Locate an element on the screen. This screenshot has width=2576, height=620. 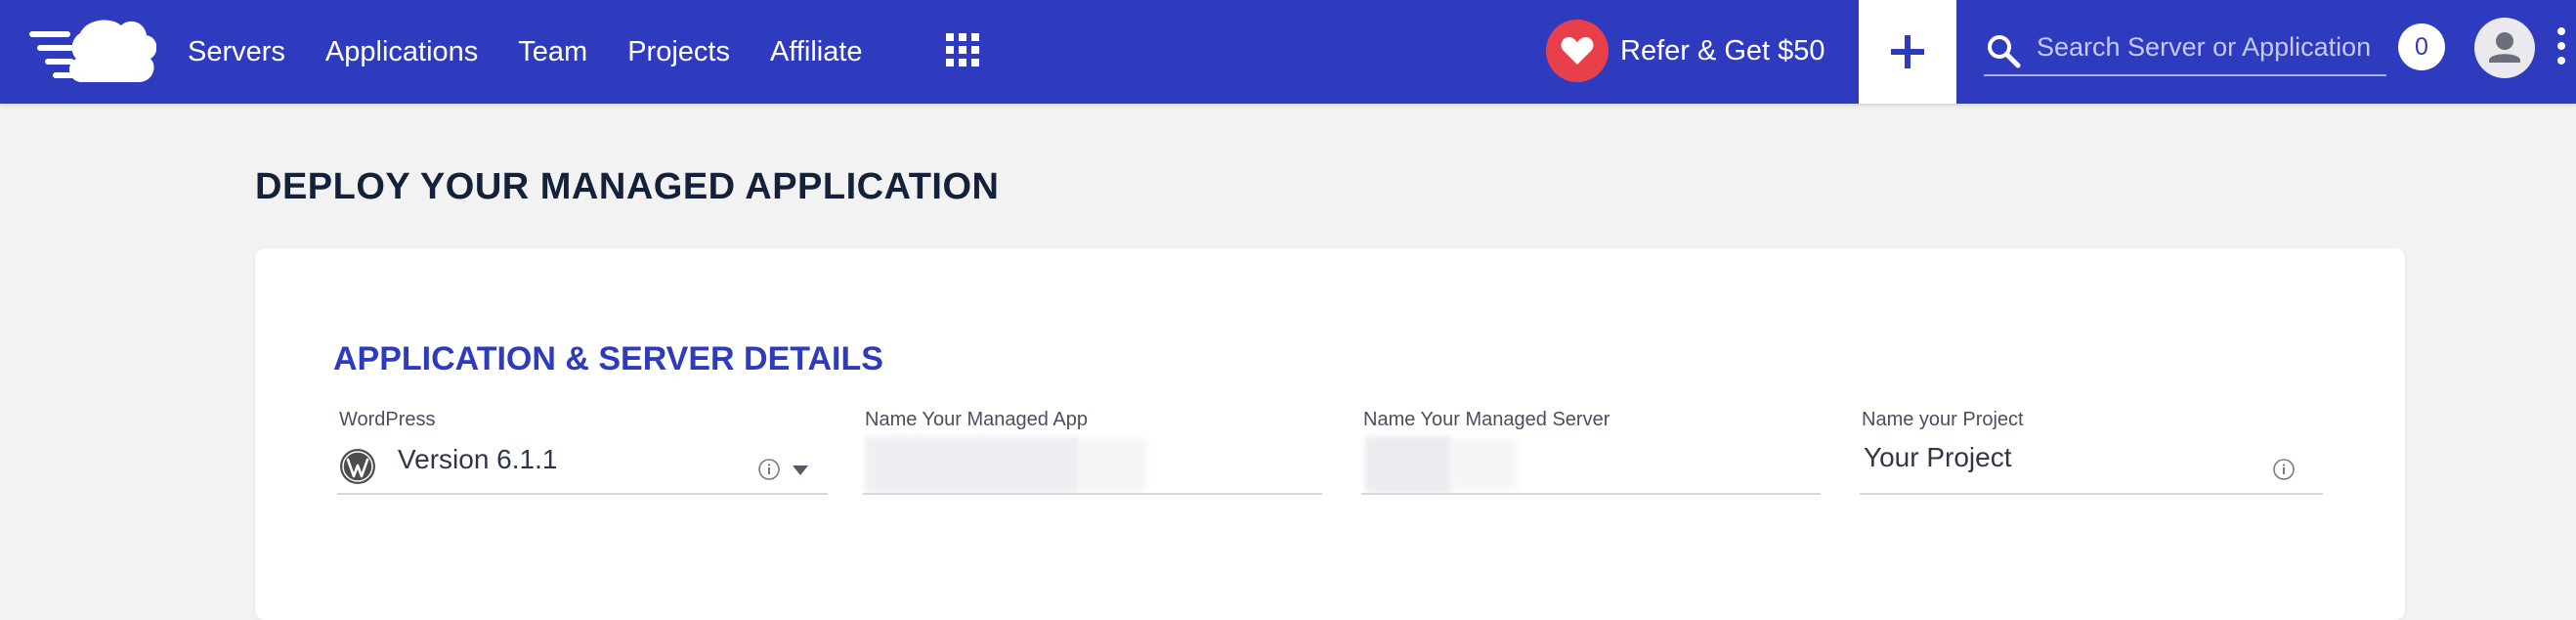
application-version-select: WordPress Version 6.1.1 is located at coordinates (583, 452).